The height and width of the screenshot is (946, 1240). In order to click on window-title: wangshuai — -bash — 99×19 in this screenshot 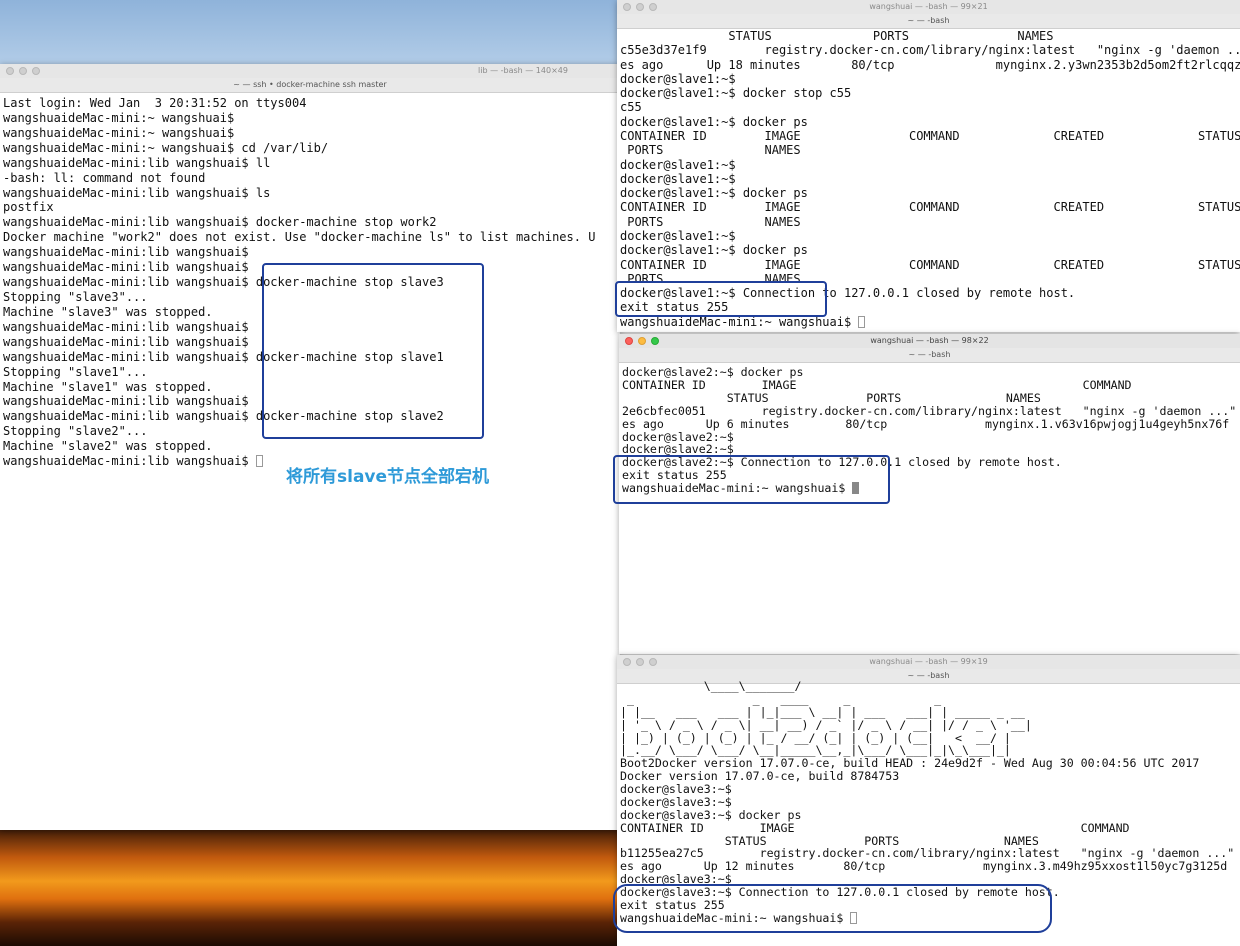, I will do `click(928, 661)`.